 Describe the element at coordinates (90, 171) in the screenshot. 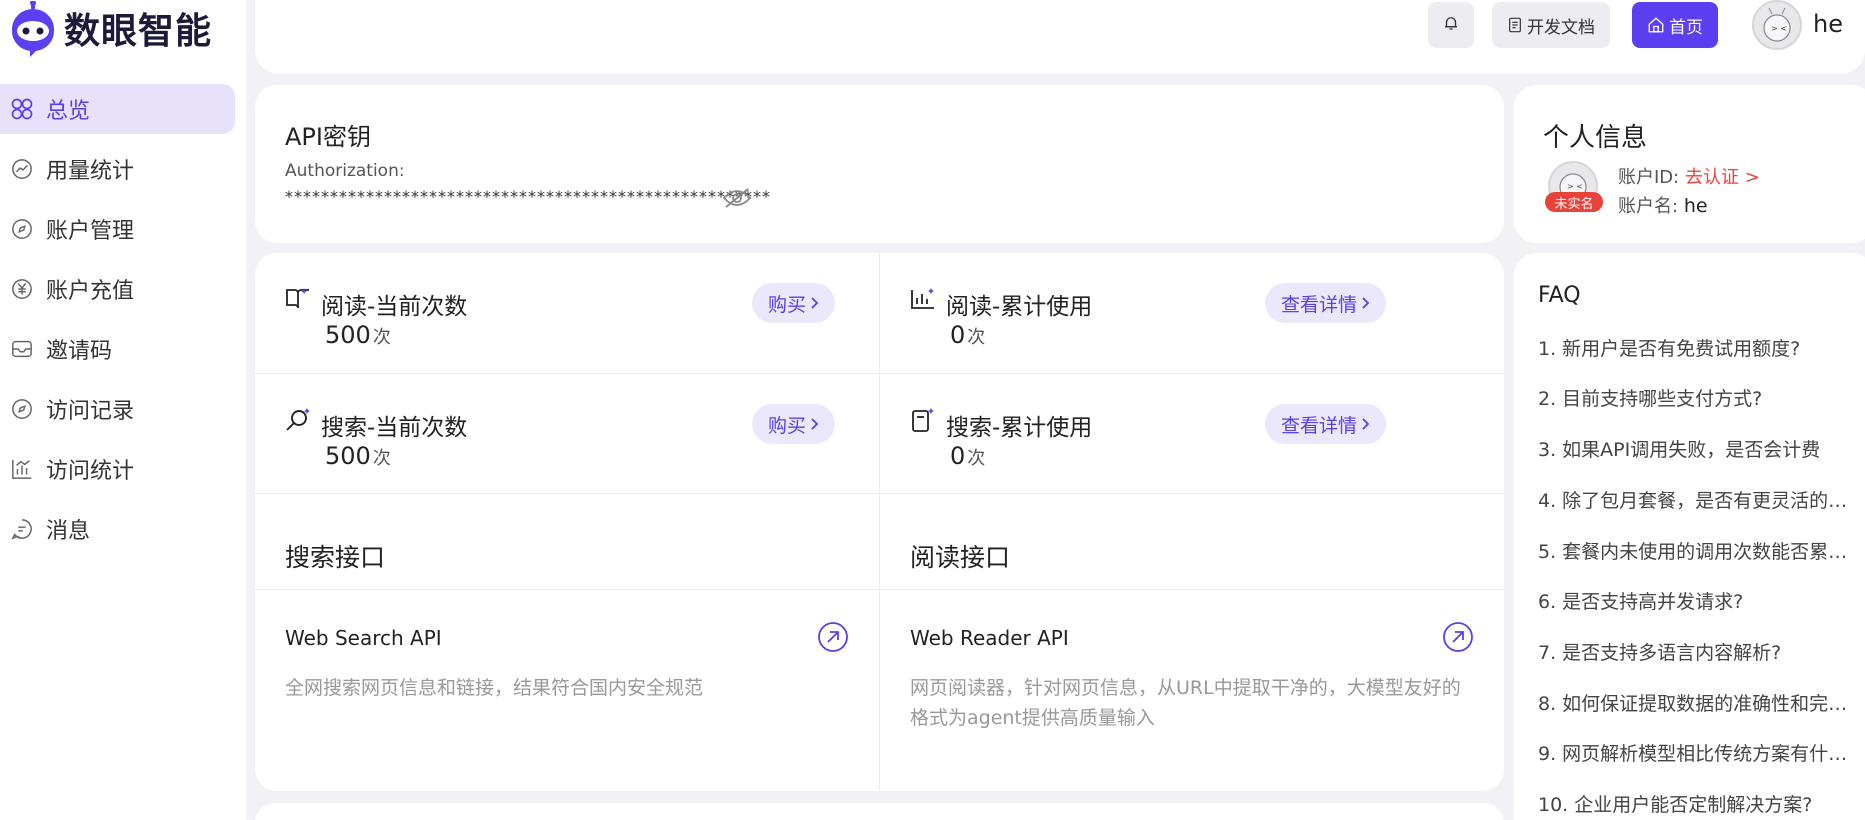

I see `sidebar-item-label: 用量统计` at that location.